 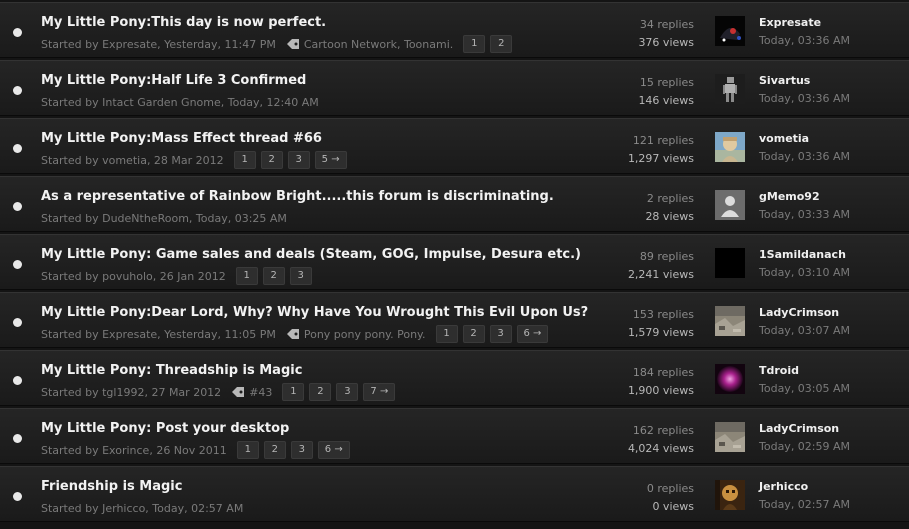 I want to click on topic-stats: 34 replies 376 views, so click(x=634, y=34).